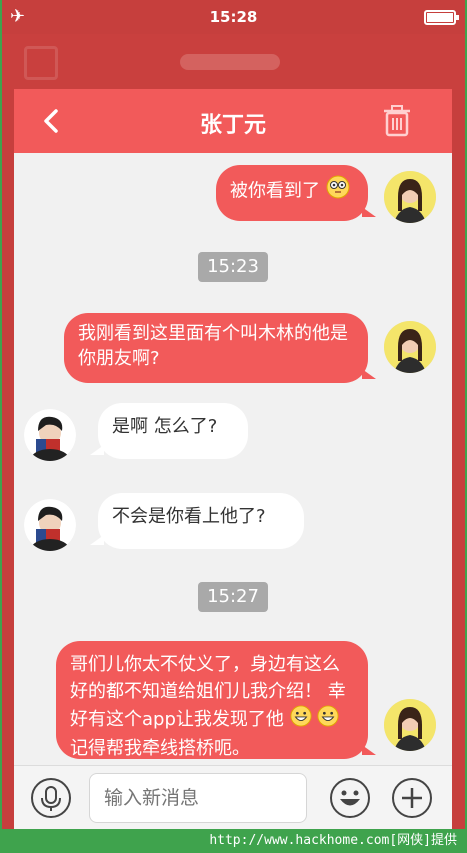 Image resolution: width=467 pixels, height=853 pixels. I want to click on message-text: 不会是你看上他了?, so click(189, 516).